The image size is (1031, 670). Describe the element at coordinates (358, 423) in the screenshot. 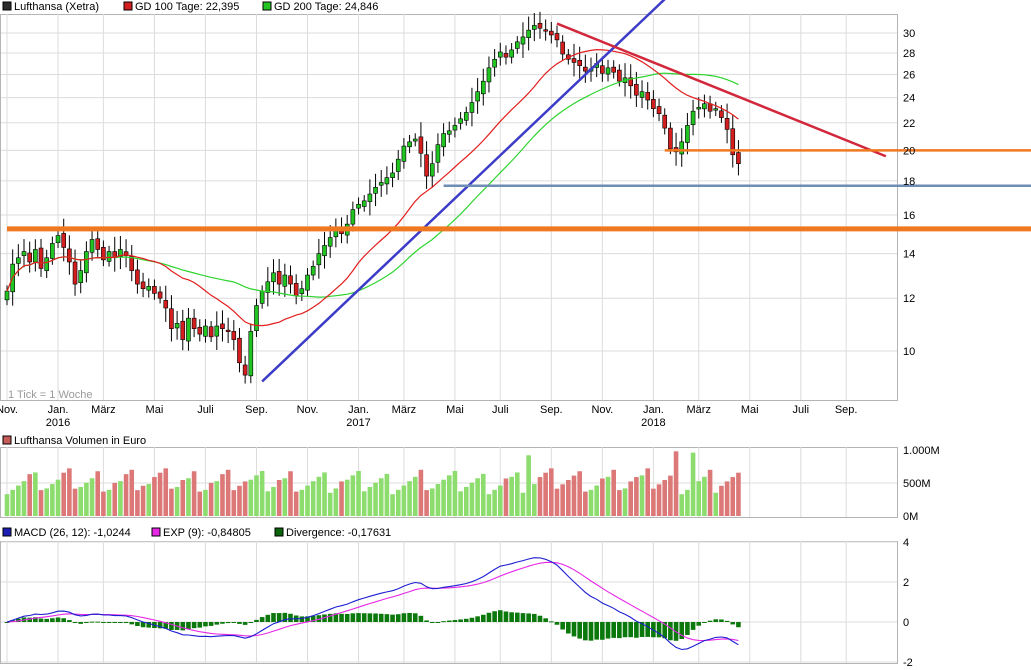

I see `x-year-label: 2017` at that location.